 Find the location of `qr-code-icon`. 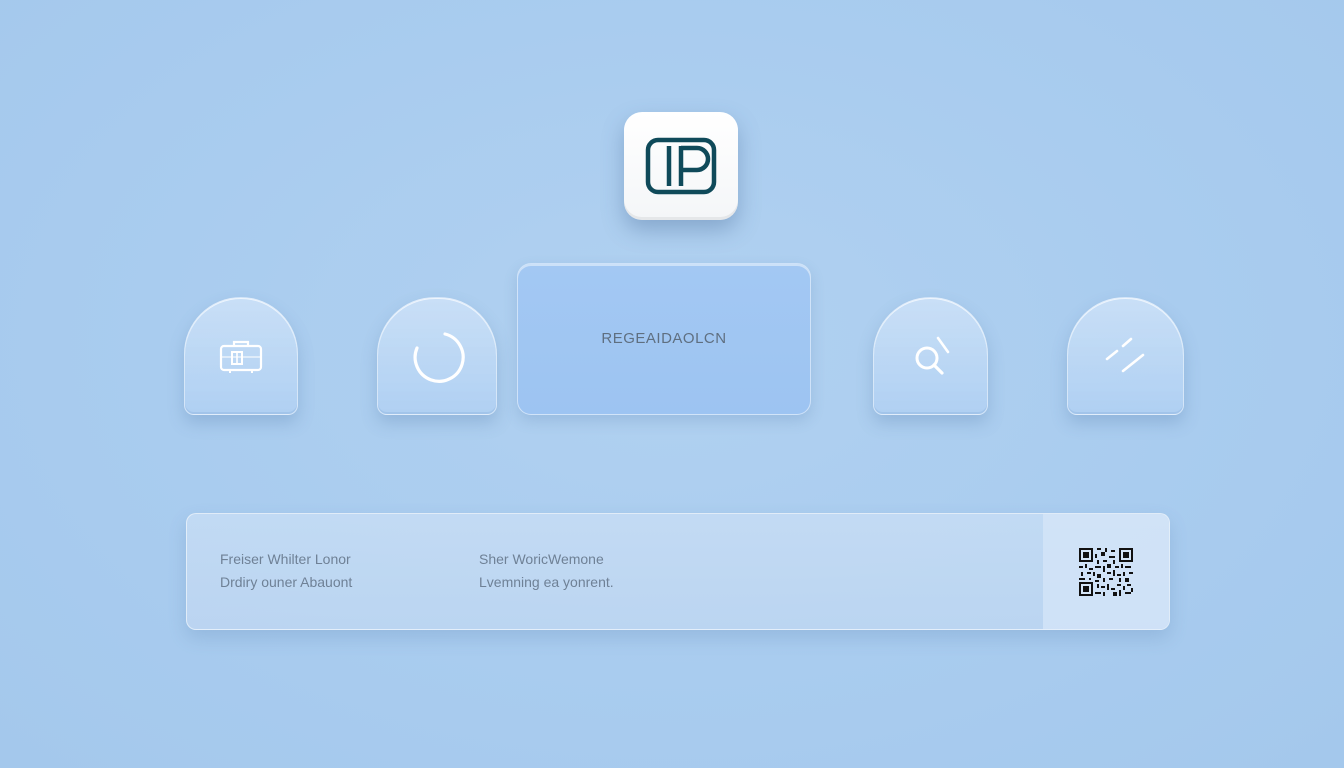

qr-code-icon is located at coordinates (1106, 571).